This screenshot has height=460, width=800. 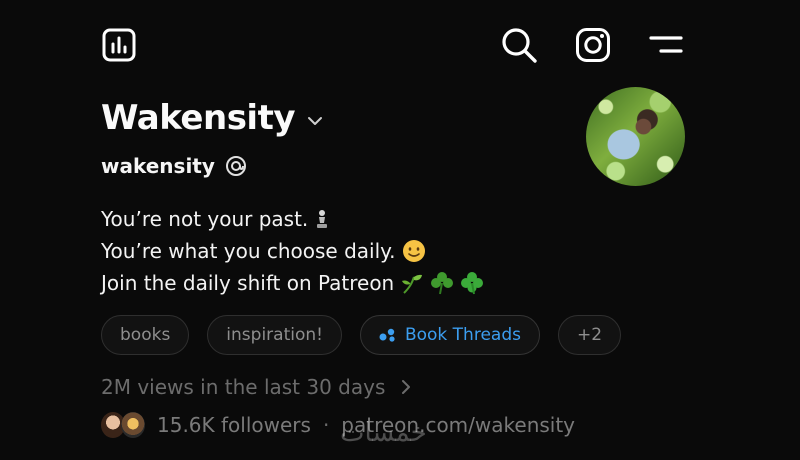 I want to click on display-name: Wakensity, so click(x=198, y=118).